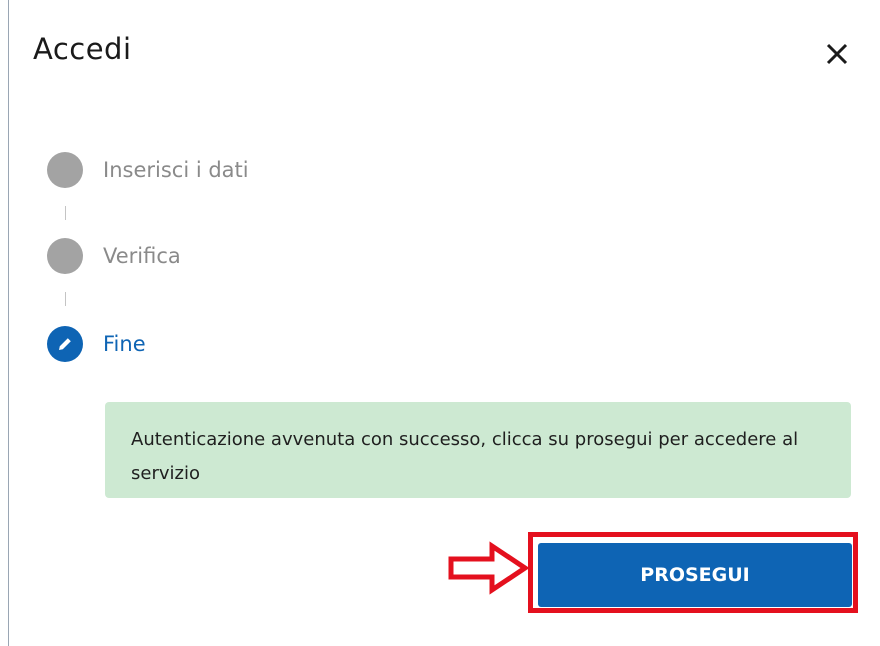 Image resolution: width=880 pixels, height=646 pixels. What do you see at coordinates (489, 568) in the screenshot?
I see `right-arrow-icon` at bounding box center [489, 568].